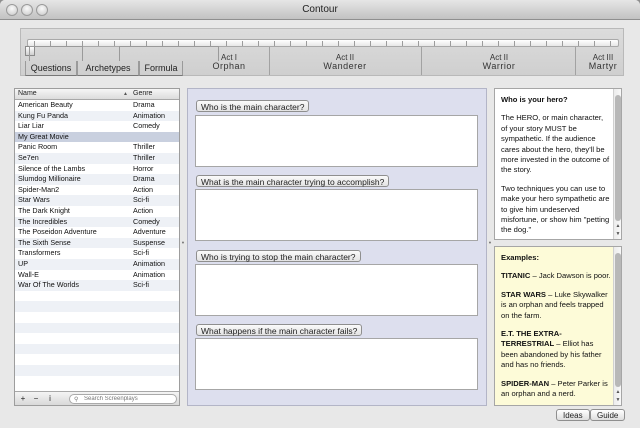  Describe the element at coordinates (97, 126) in the screenshot. I see `screenplay-row: Liar Liar Comedy` at that location.